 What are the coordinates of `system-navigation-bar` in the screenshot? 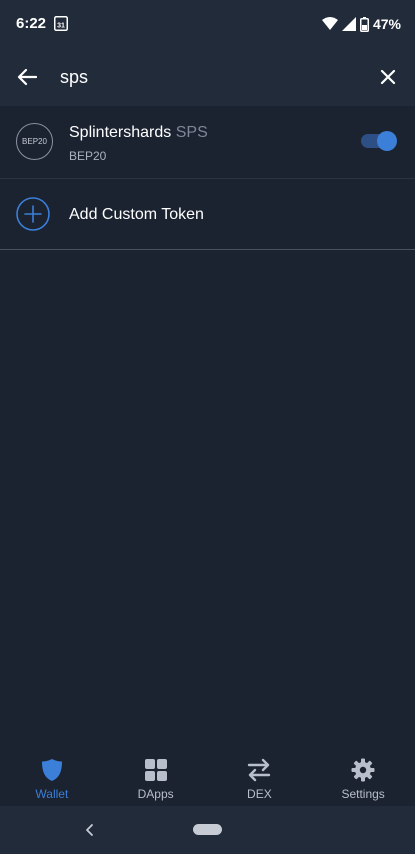 It's located at (207, 830).